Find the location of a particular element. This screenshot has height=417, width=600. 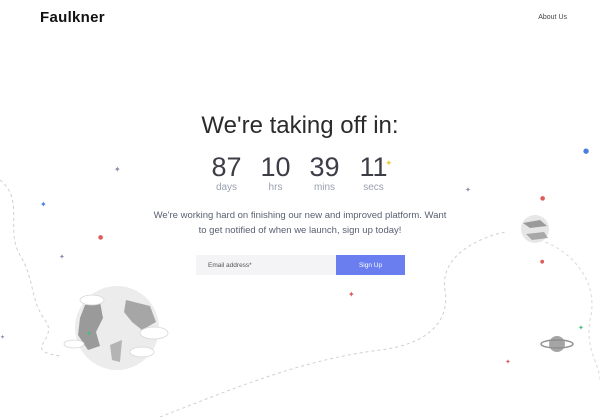

dashed-path-right-lower is located at coordinates (569, 310).